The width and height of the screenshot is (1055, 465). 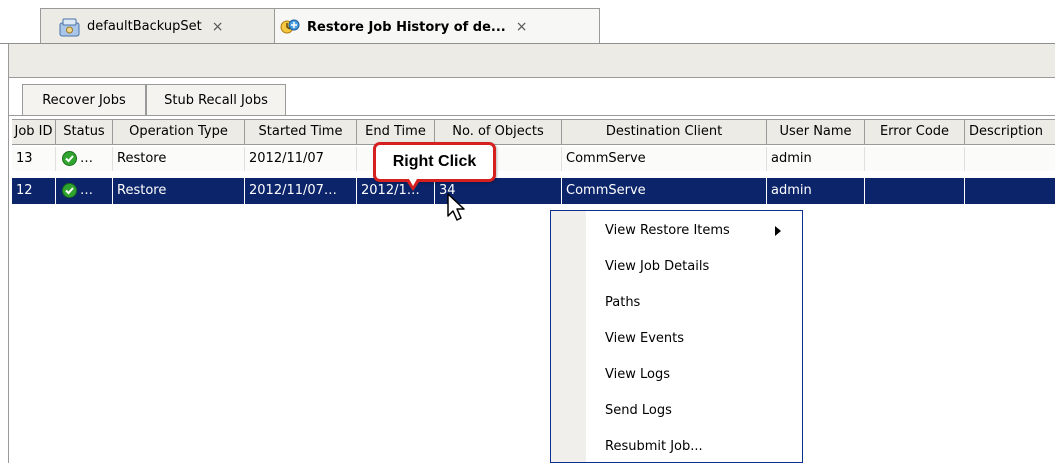 What do you see at coordinates (700, 339) in the screenshot?
I see `menu-item-view-events: View Events` at bounding box center [700, 339].